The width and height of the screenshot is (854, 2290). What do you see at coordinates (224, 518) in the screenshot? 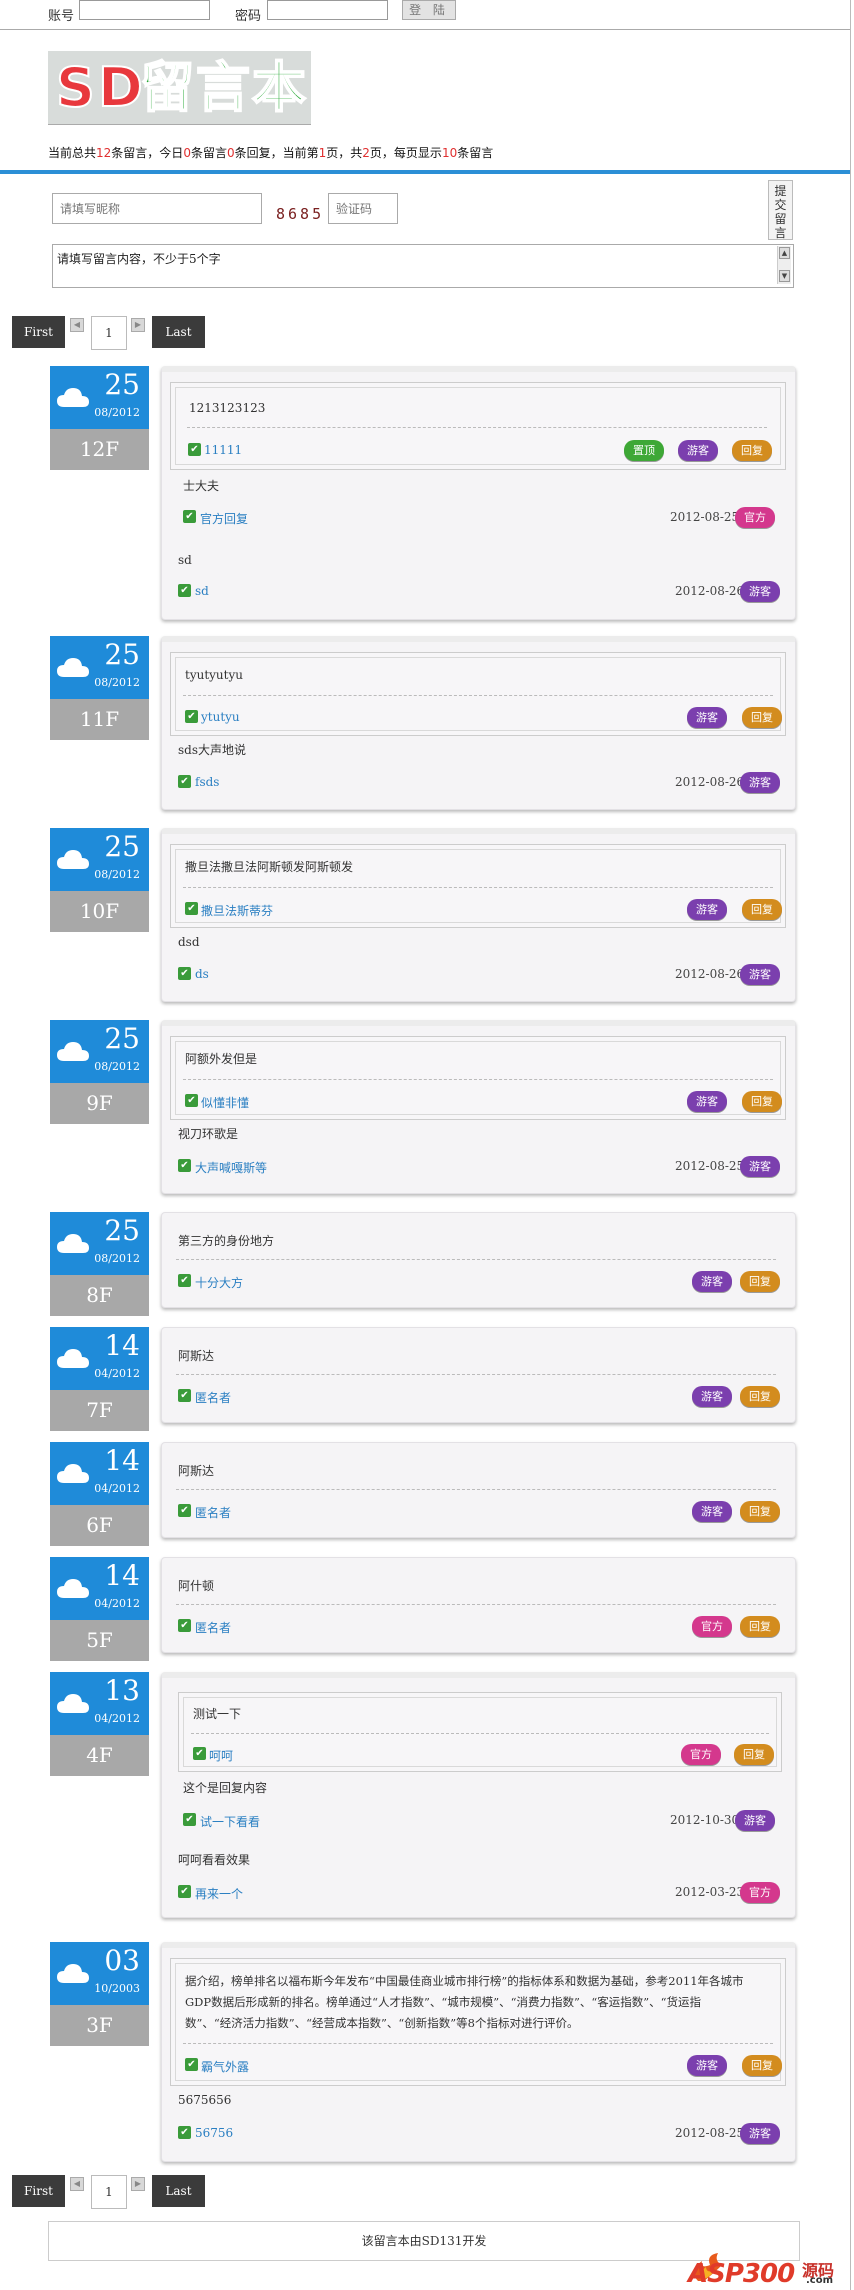
I see `official-reply-name: 官方回复` at bounding box center [224, 518].